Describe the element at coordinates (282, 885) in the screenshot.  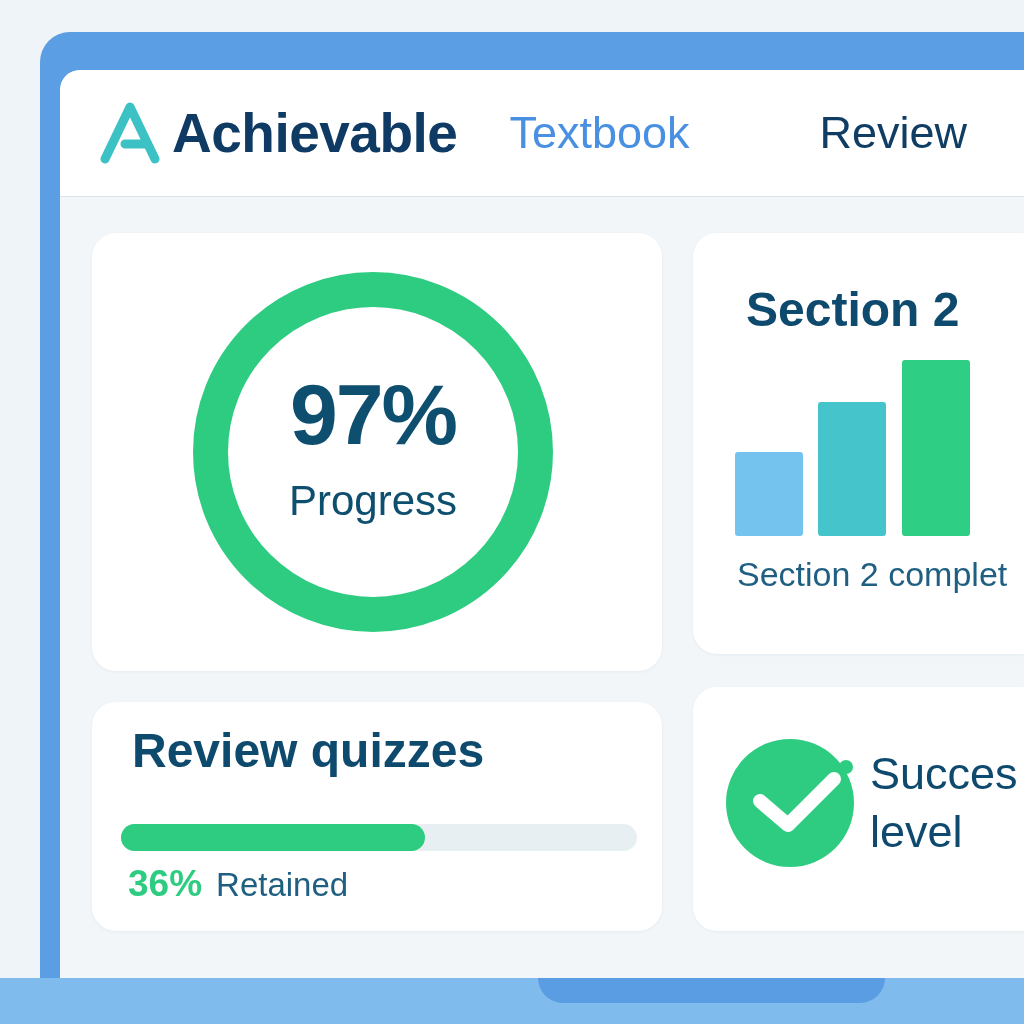
I see `retained-label: Retained` at that location.